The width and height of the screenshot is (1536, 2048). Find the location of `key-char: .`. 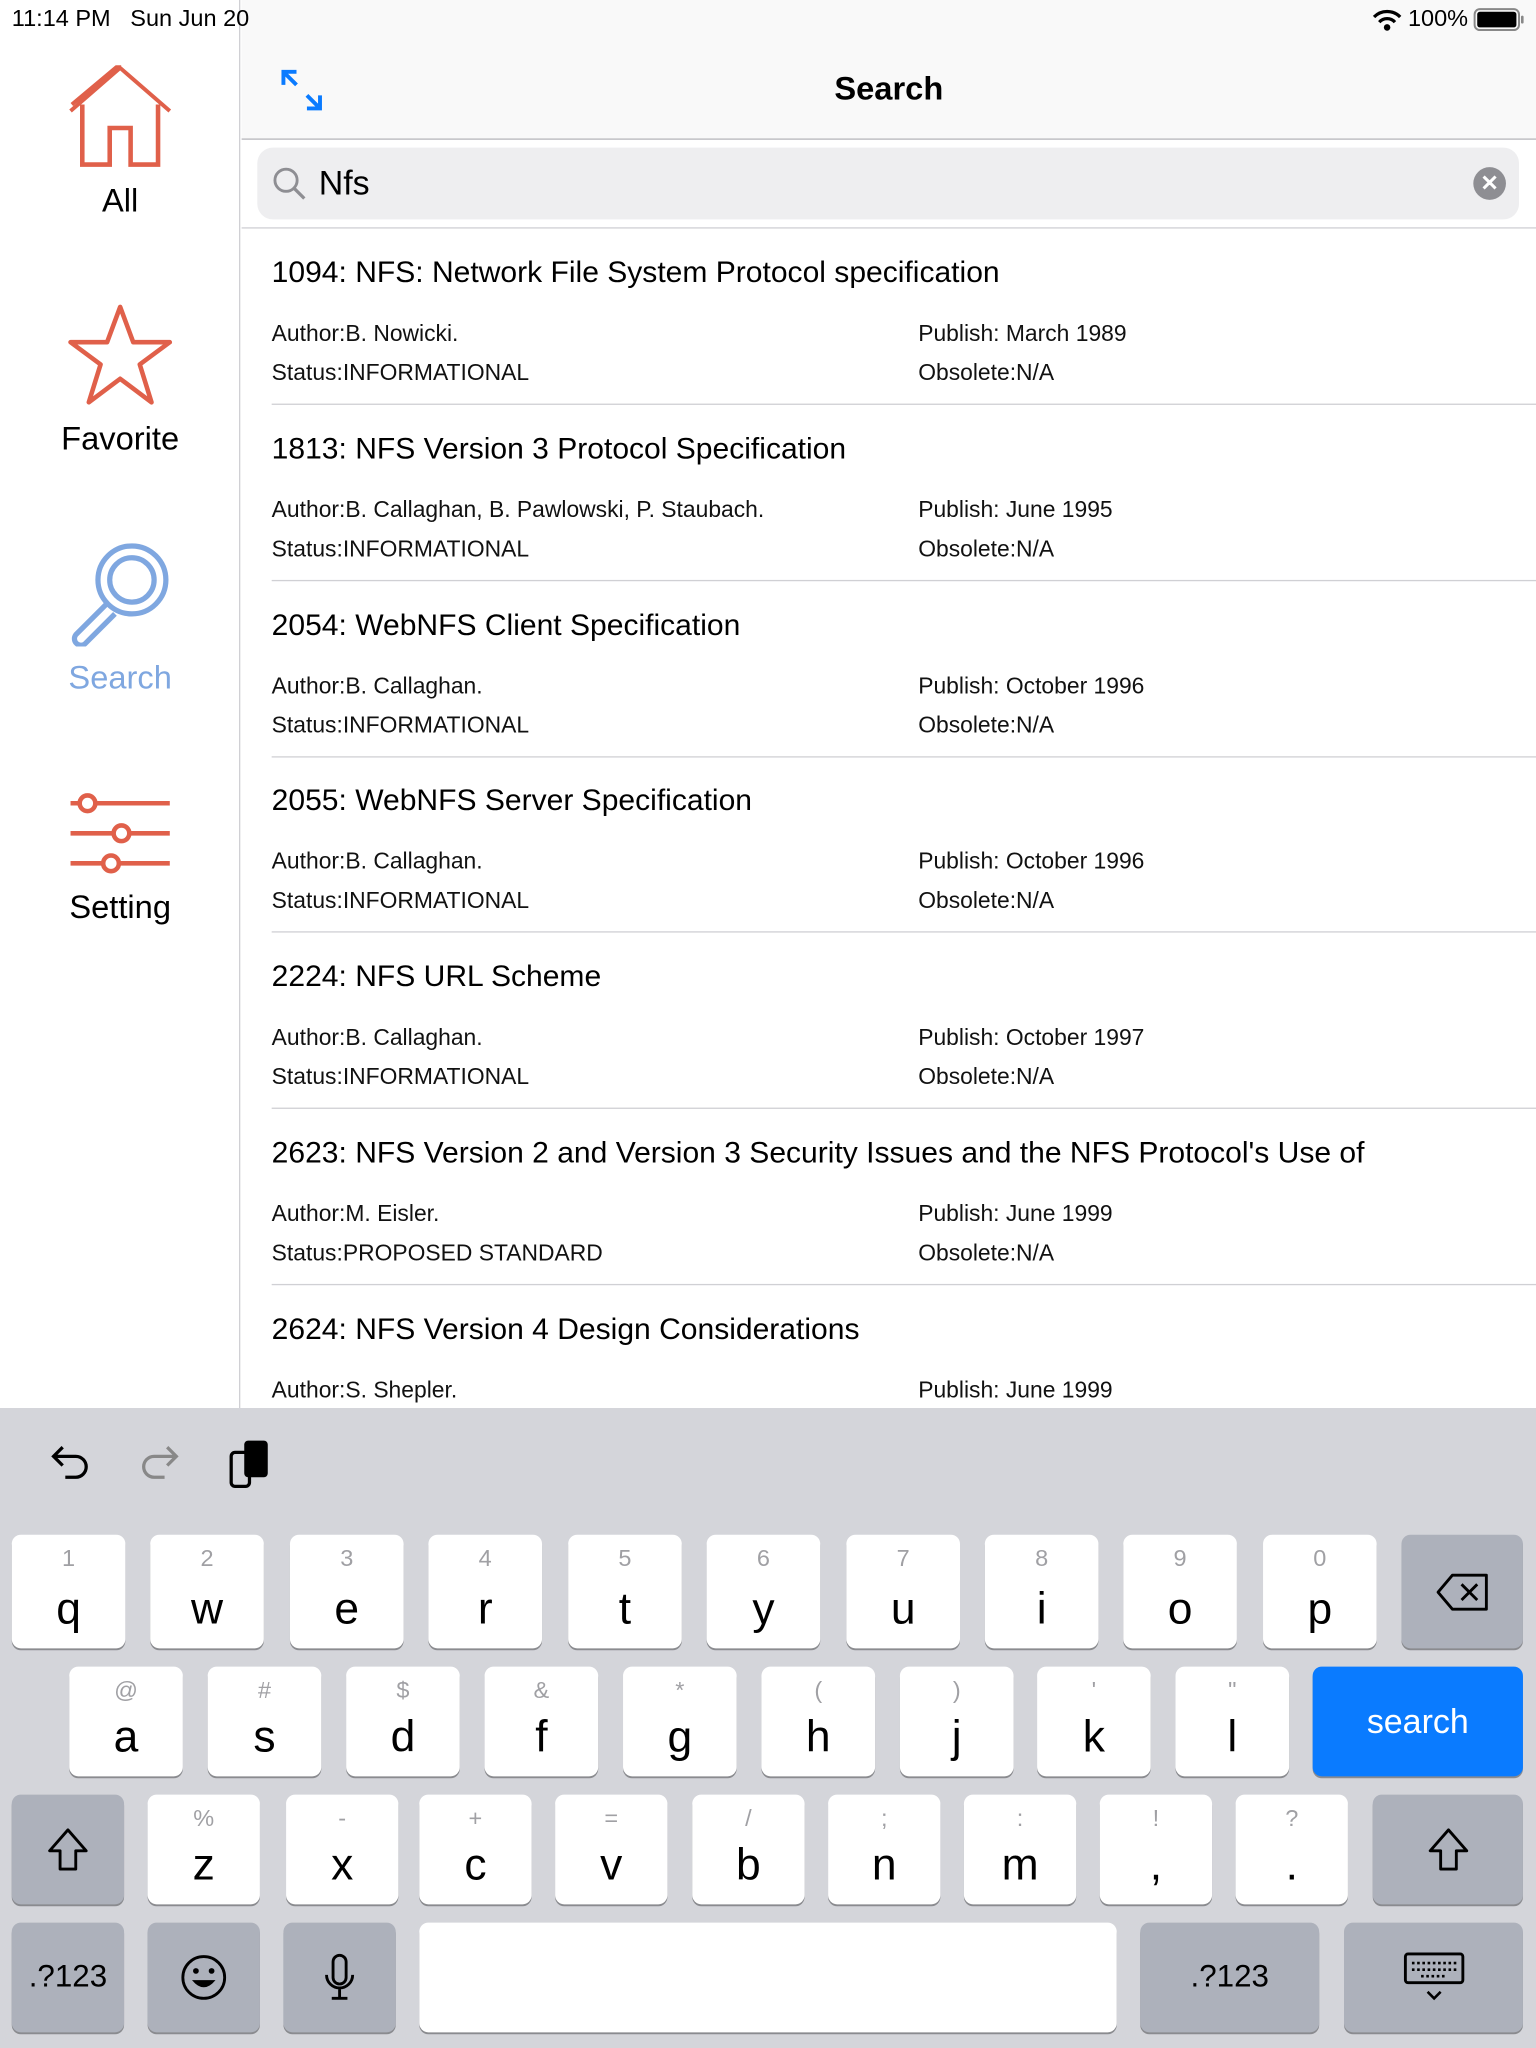

key-char: . is located at coordinates (1291, 1865).